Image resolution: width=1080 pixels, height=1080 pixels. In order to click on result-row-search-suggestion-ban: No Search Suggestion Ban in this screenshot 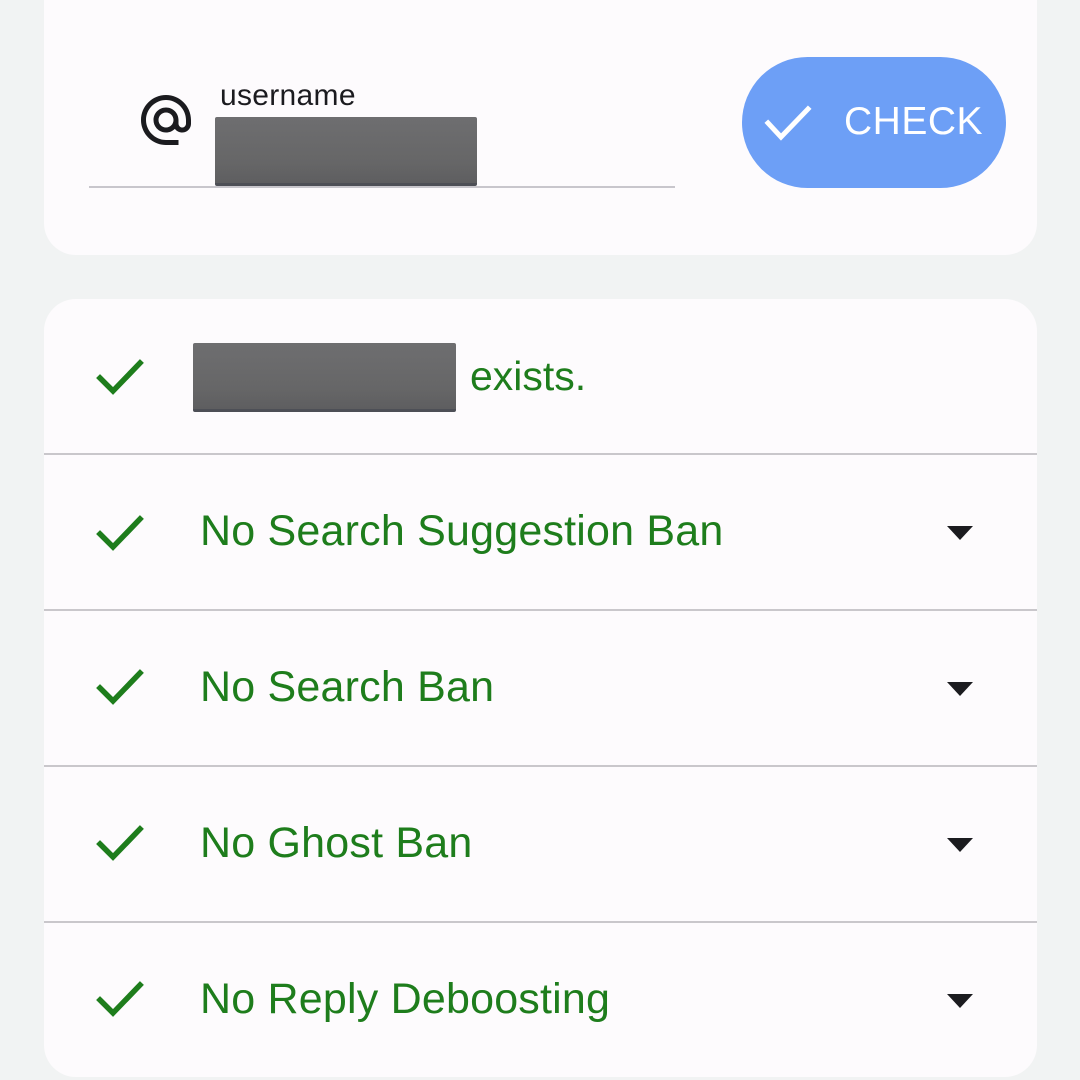, I will do `click(540, 532)`.